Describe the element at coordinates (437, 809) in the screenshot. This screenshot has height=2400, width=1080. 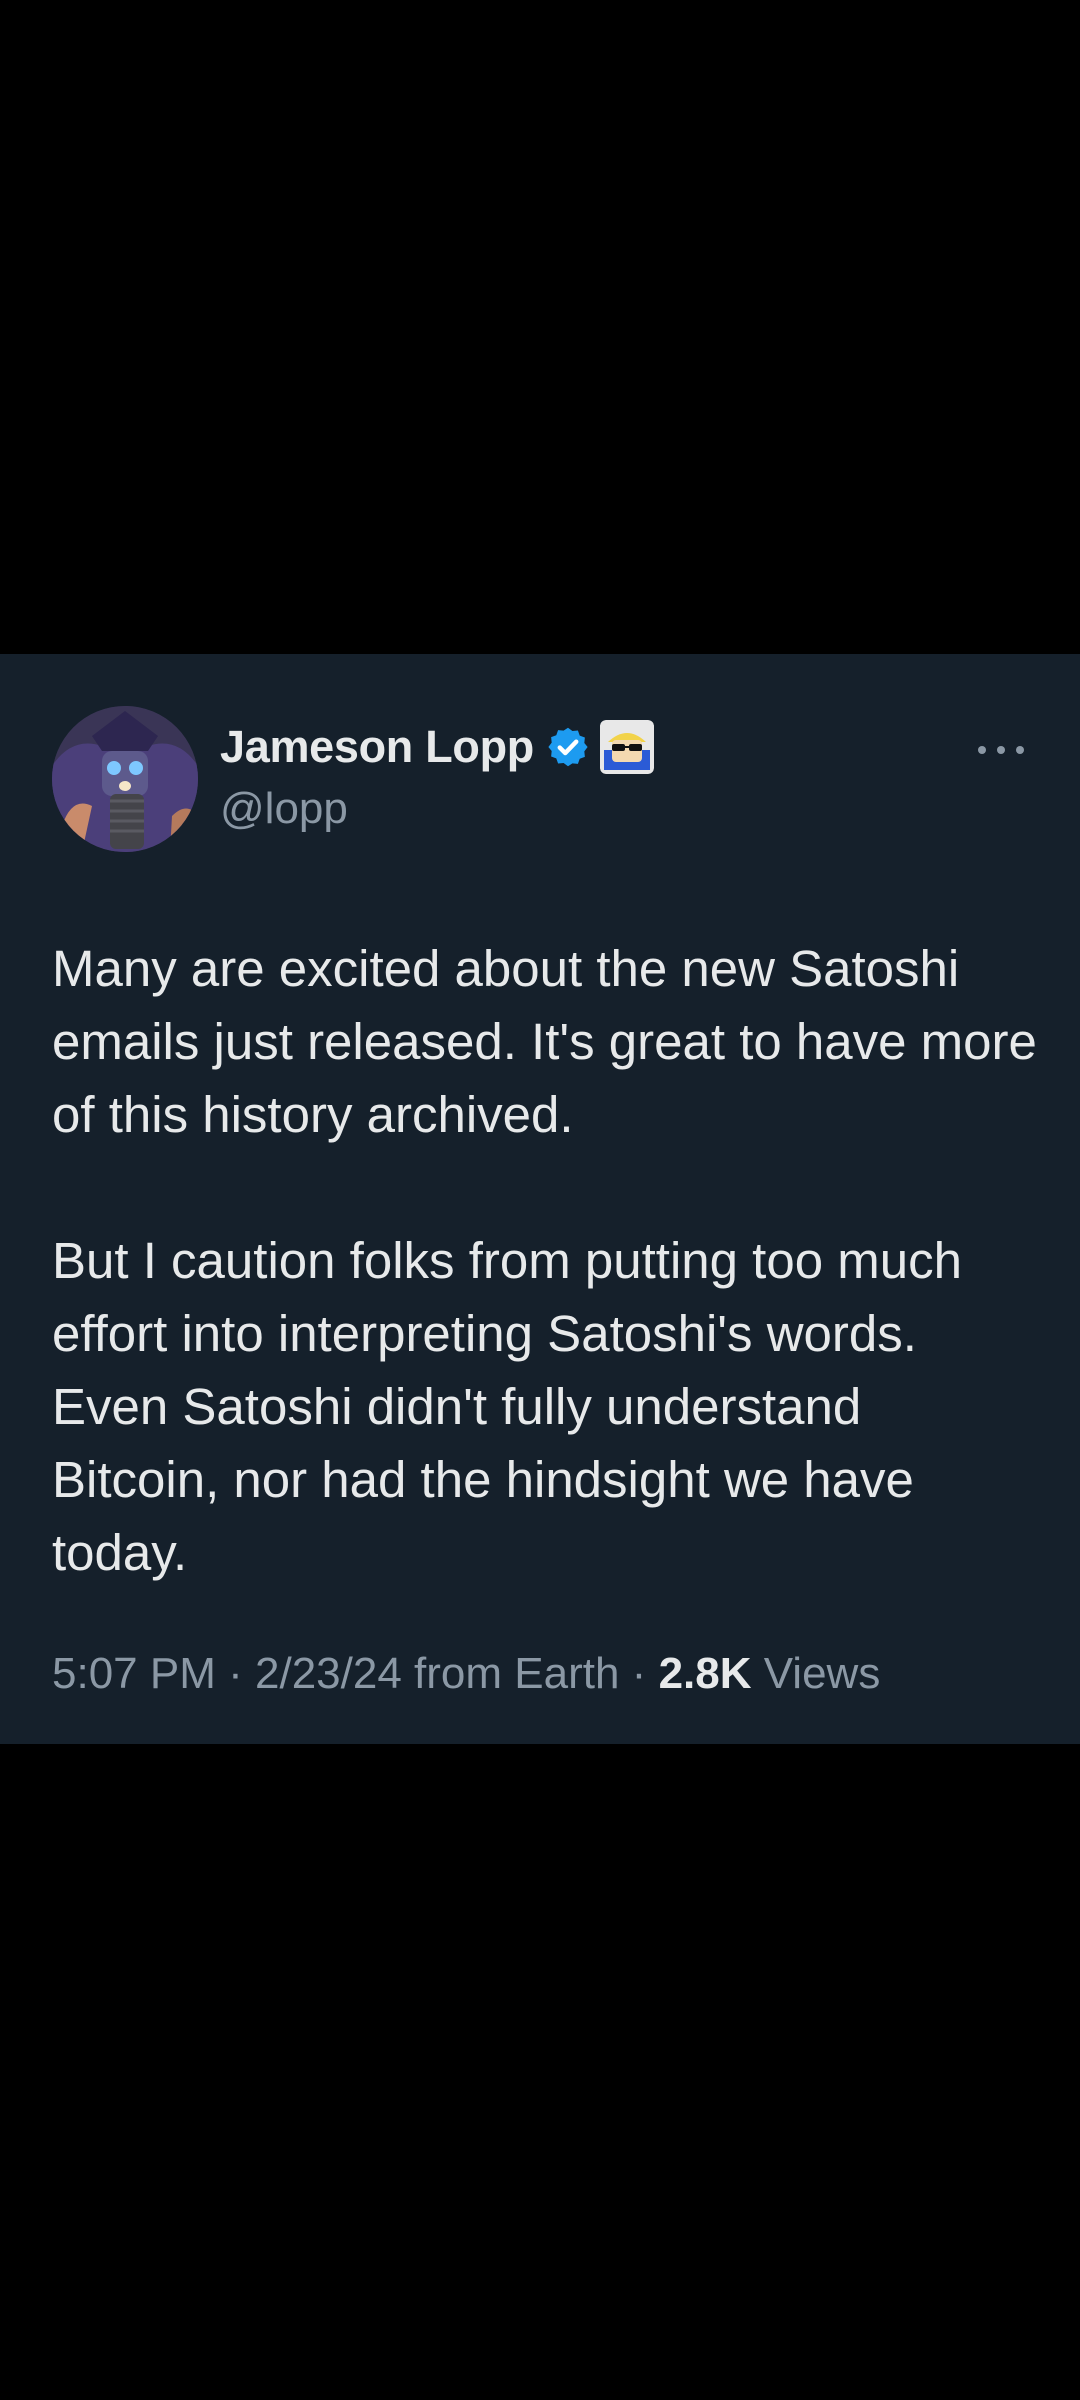
I see `author-handle: @lopp` at that location.